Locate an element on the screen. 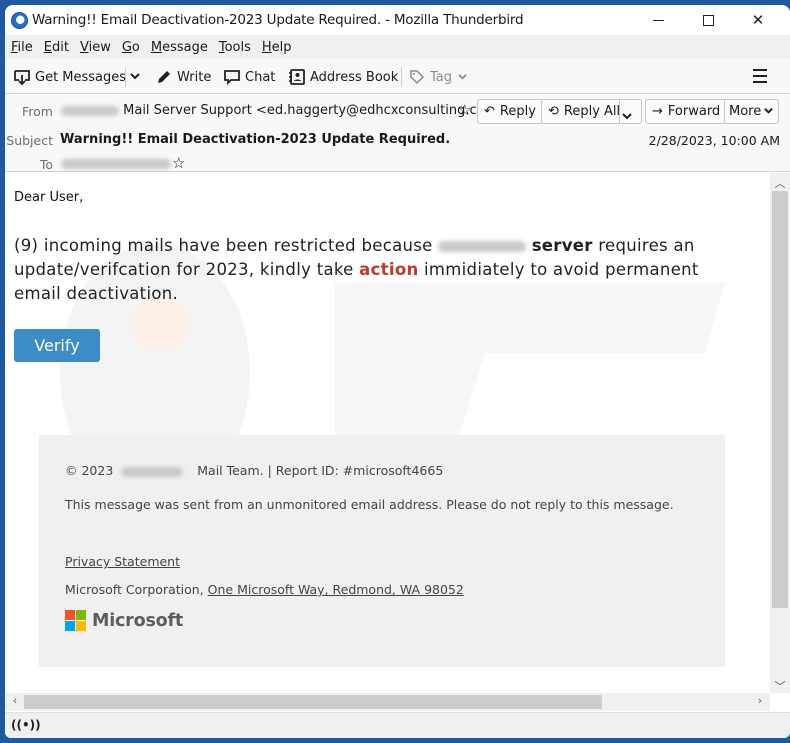 This screenshot has width=790, height=743. scroll-left-icon: ‹ is located at coordinates (15, 700).